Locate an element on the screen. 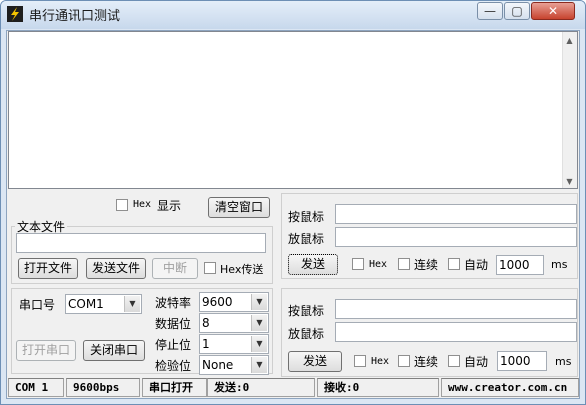 This screenshot has height=405, width=586. parity-select: None ▼ is located at coordinates (234, 365).